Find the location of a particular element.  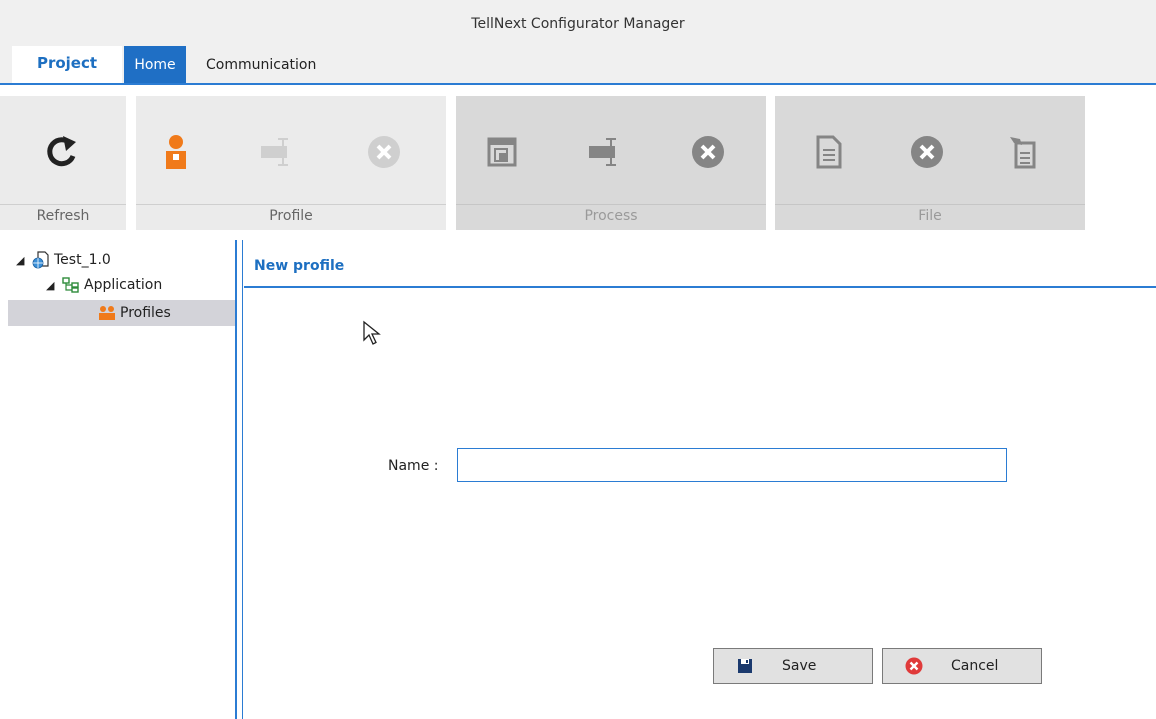

users-icon is located at coordinates (107, 313).